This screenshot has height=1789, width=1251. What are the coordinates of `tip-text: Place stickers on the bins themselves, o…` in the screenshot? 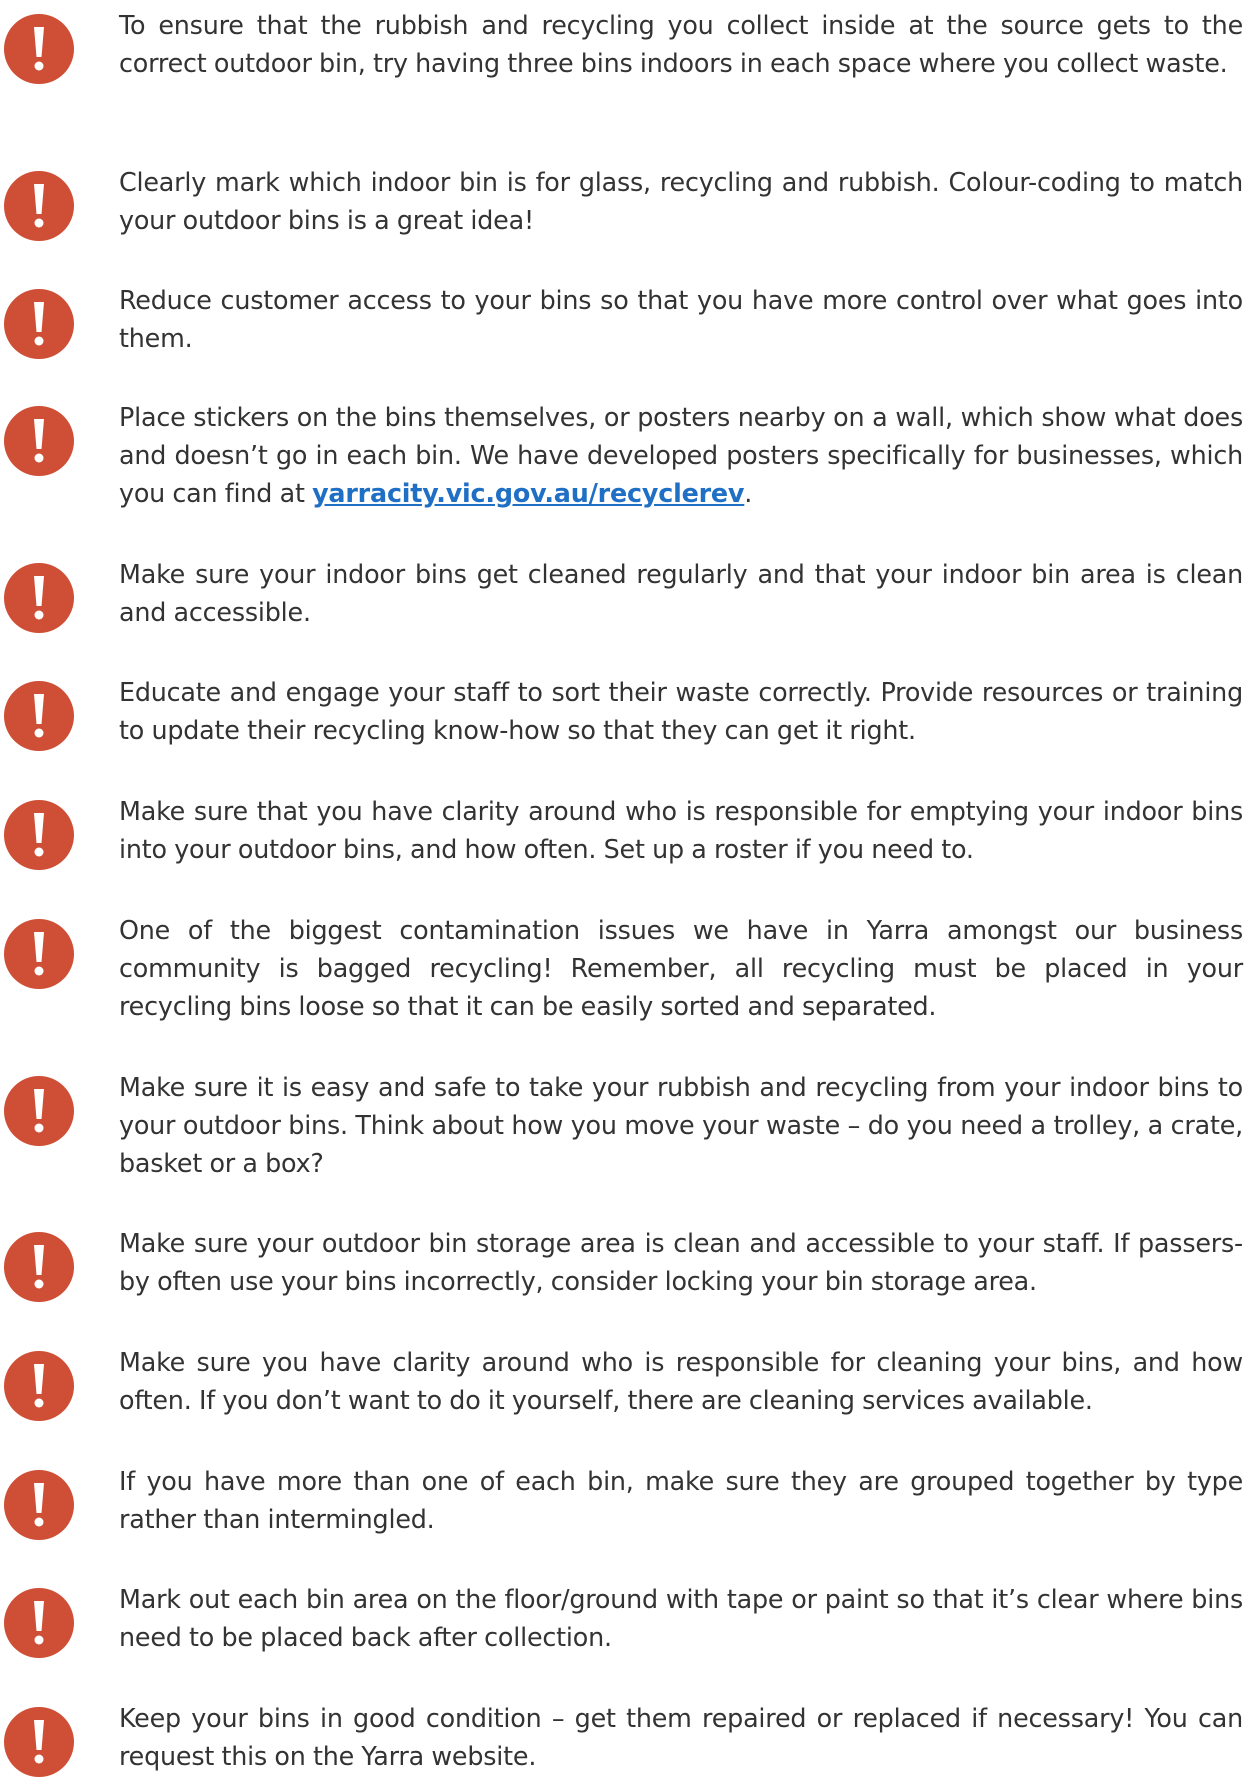 It's located at (681, 455).